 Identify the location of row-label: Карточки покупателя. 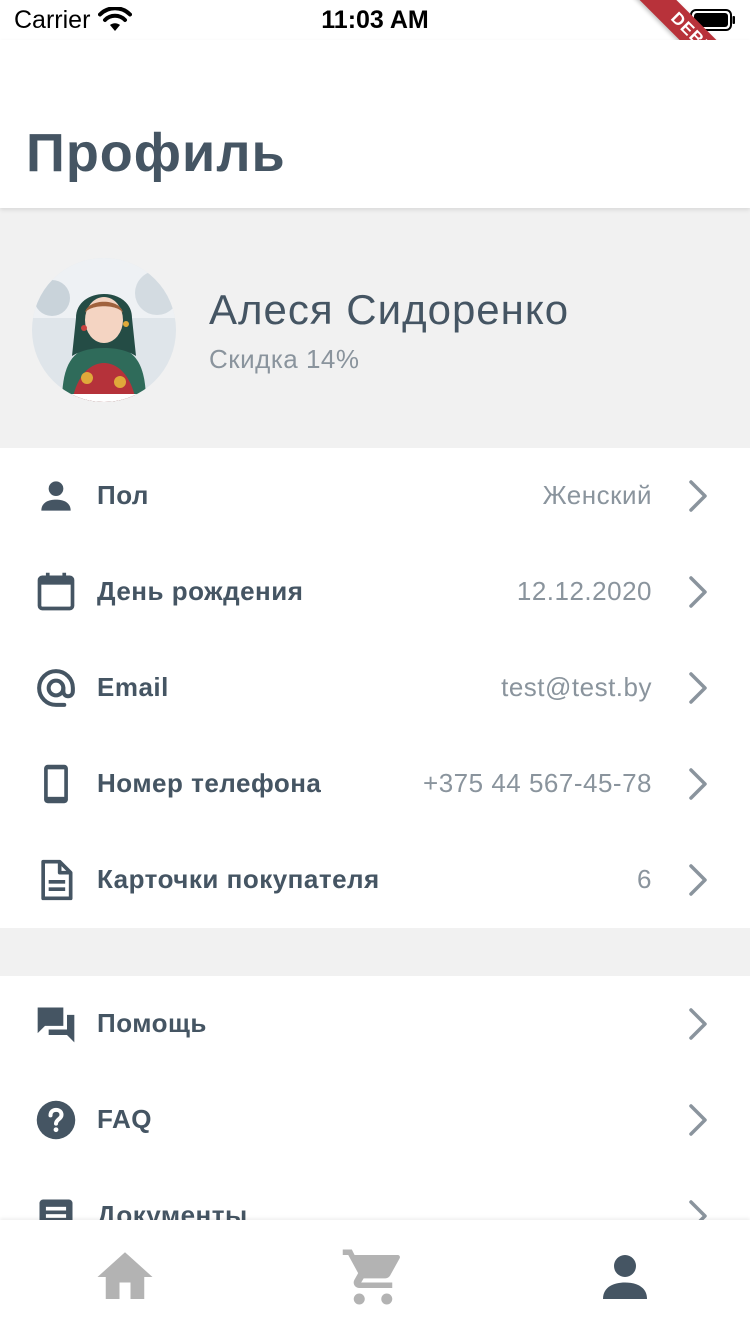
(238, 879).